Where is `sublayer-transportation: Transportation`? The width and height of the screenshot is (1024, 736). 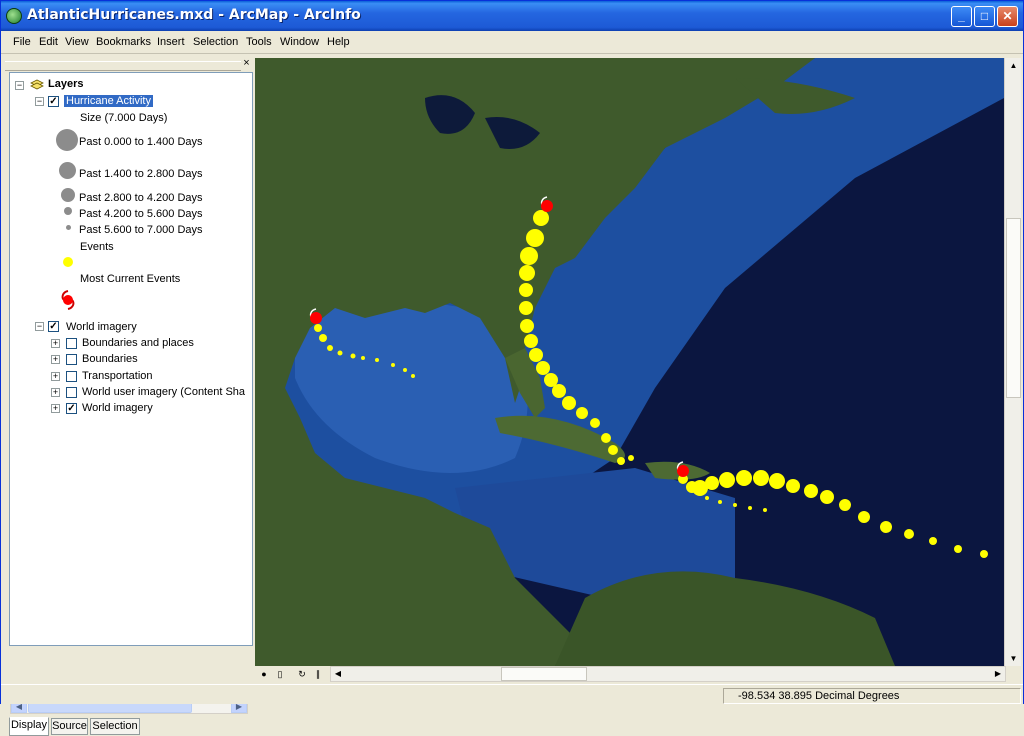 sublayer-transportation: Transportation is located at coordinates (117, 376).